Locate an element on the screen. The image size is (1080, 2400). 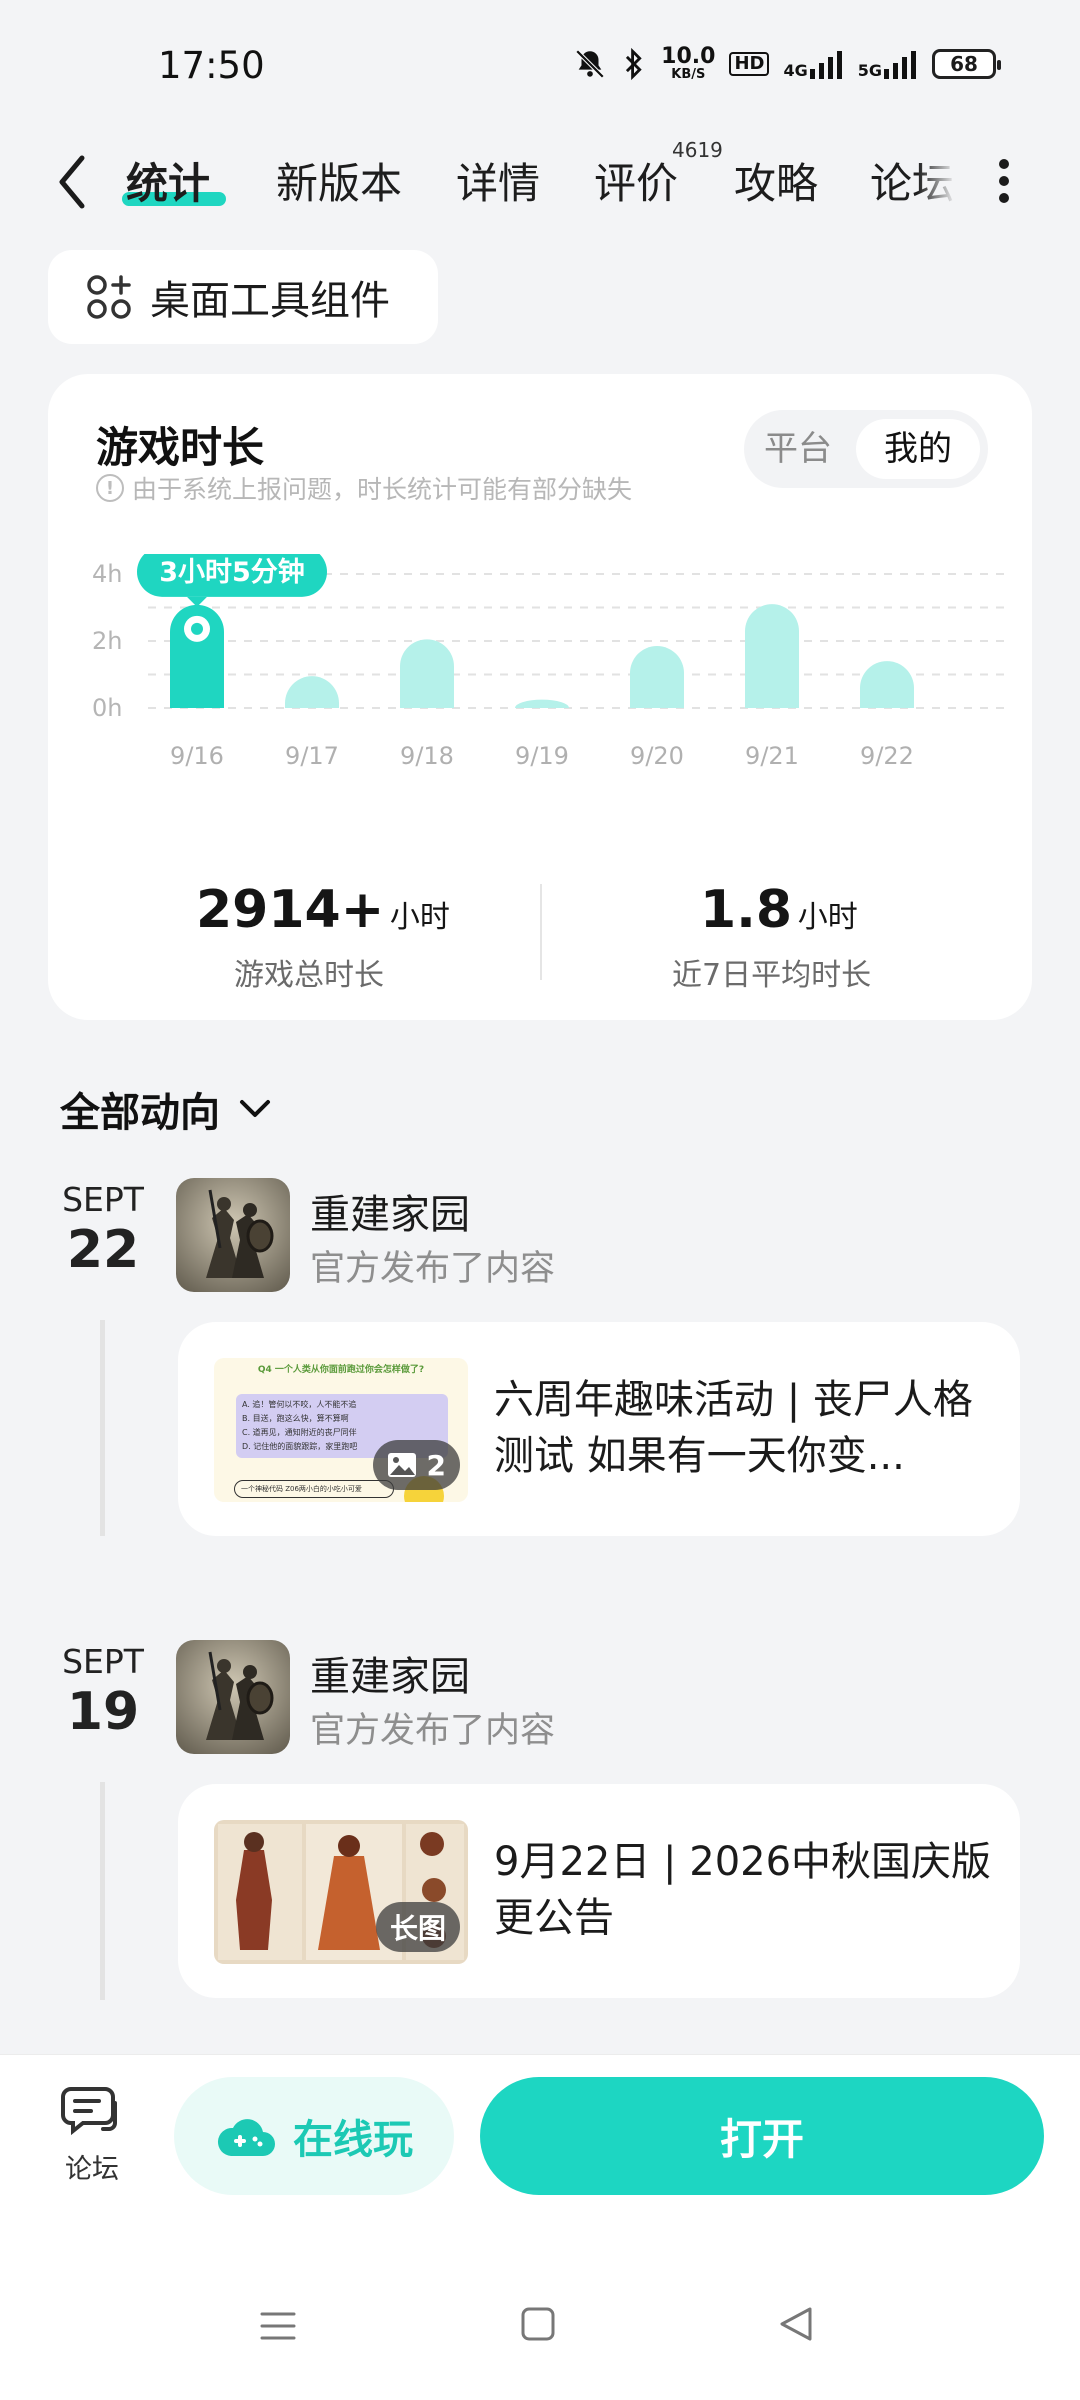
card-note: ! 由于系统上报问题，时长统计可能有部分缺失 is located at coordinates (364, 488).